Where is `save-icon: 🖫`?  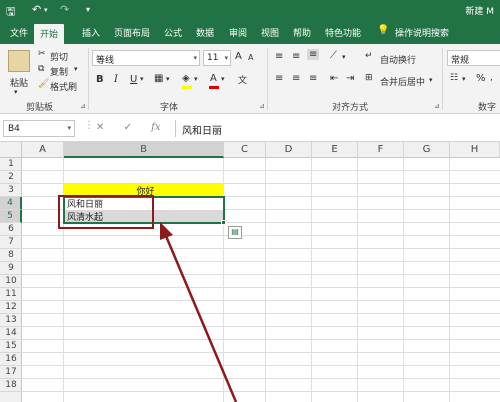
save-icon: 🖫 is located at coordinates (10, 12).